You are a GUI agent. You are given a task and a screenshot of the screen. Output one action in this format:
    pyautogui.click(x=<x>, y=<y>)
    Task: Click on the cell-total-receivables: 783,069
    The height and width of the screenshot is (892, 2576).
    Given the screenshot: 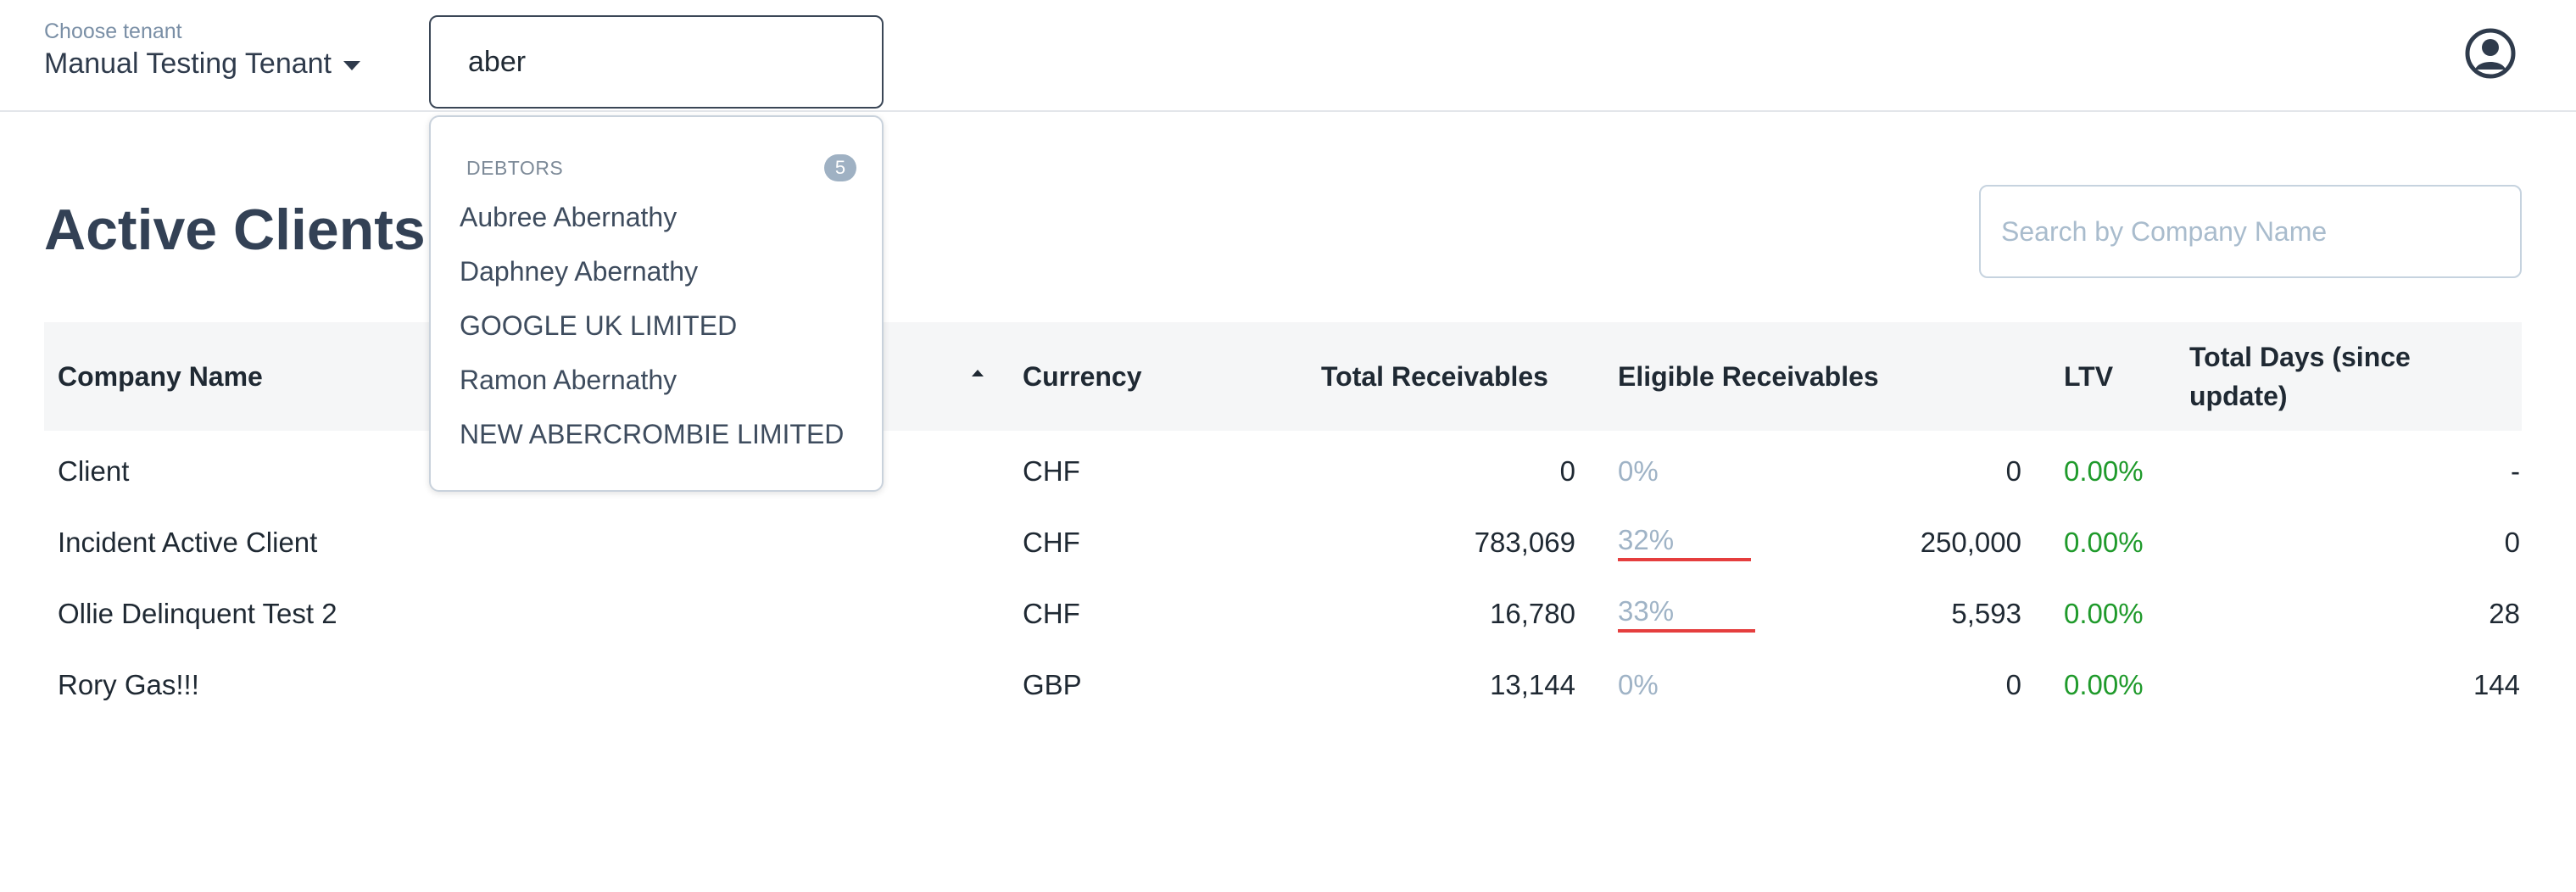 What is the action you would take?
    pyautogui.click(x=1524, y=542)
    